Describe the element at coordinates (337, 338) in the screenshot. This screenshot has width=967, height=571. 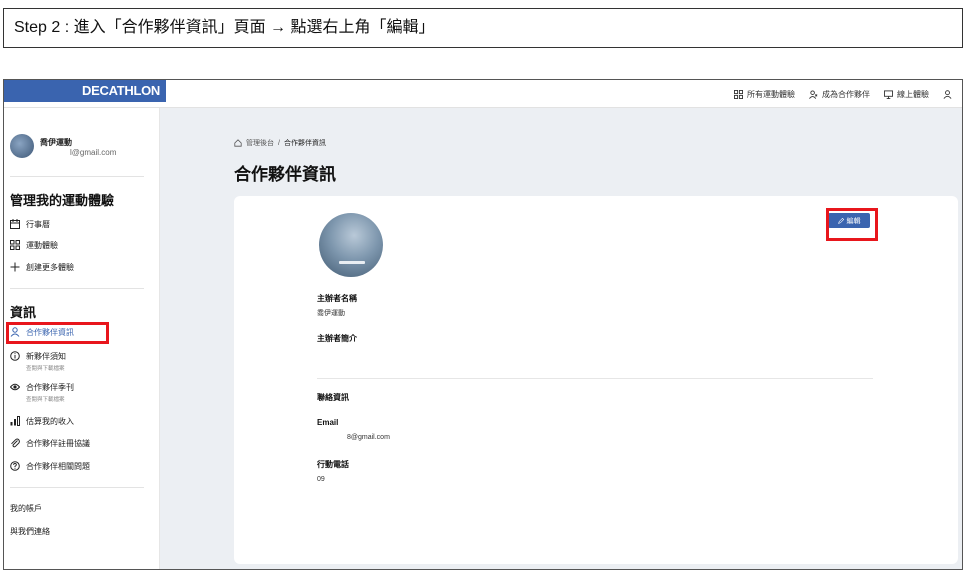
I see `organizer-intro-label: 主辦者簡介` at that location.